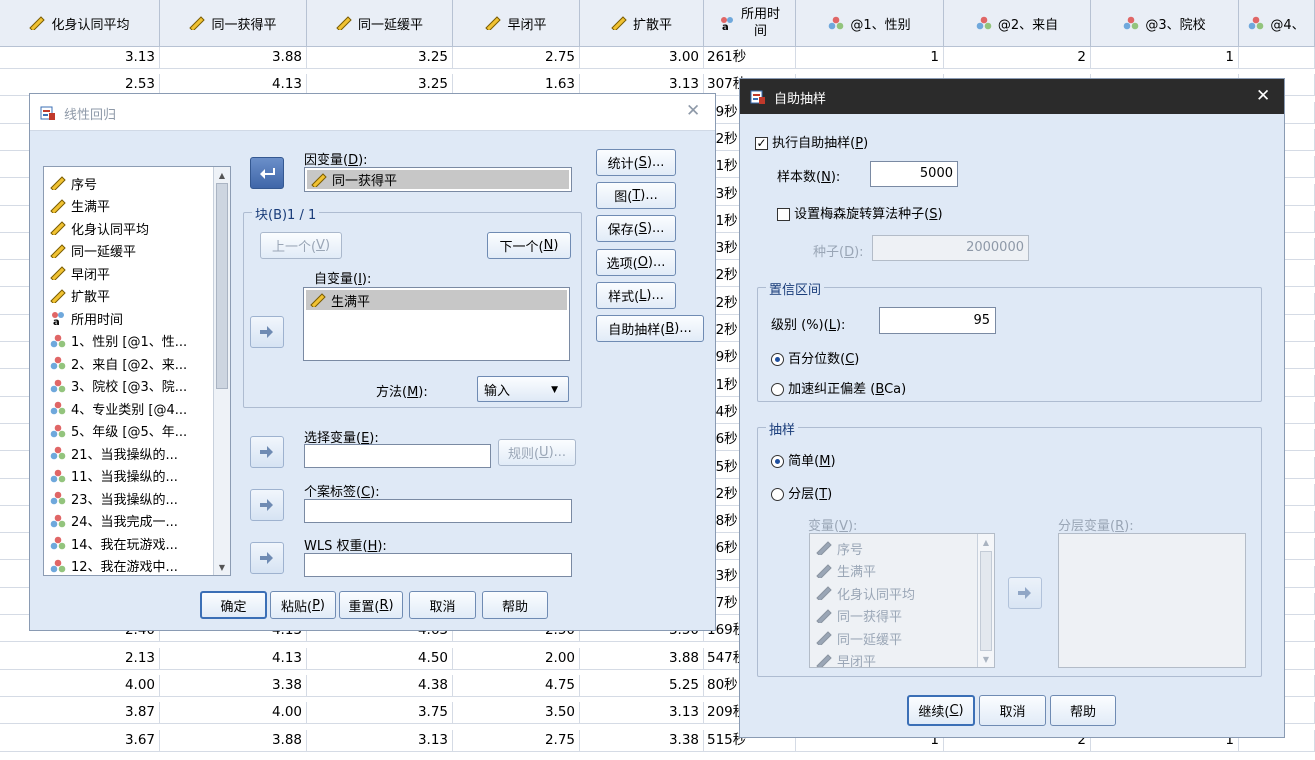 Image resolution: width=1315 pixels, height=760 pixels. Describe the element at coordinates (515, 605) in the screenshot. I see `help-button: 帮助` at that location.